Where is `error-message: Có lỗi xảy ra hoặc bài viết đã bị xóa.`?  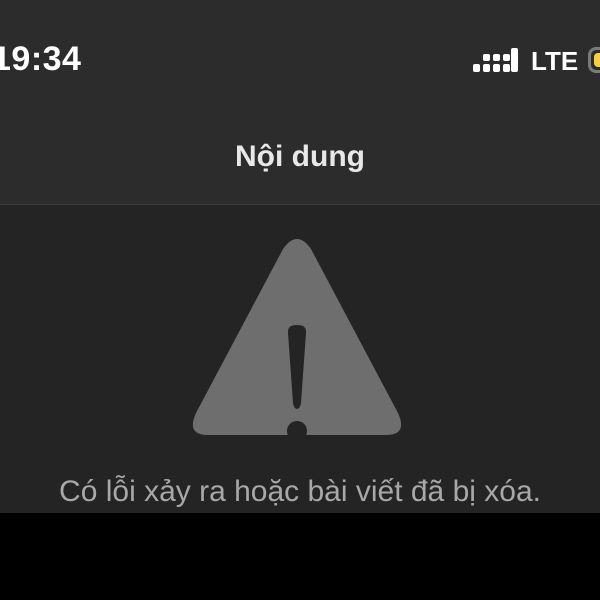 error-message: Có lỗi xảy ra hoặc bài viết đã bị xóa. is located at coordinates (300, 491).